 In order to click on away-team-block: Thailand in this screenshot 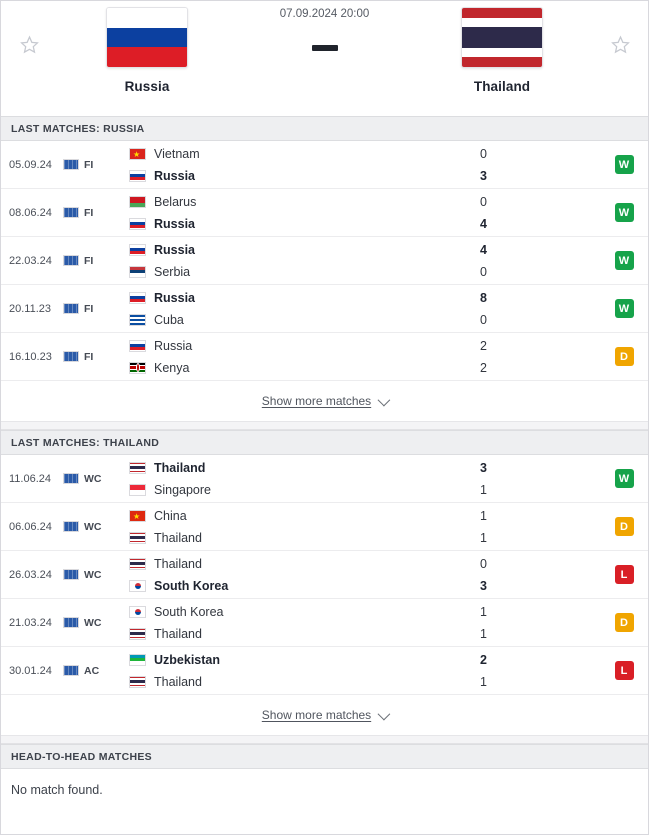, I will do `click(502, 47)`.